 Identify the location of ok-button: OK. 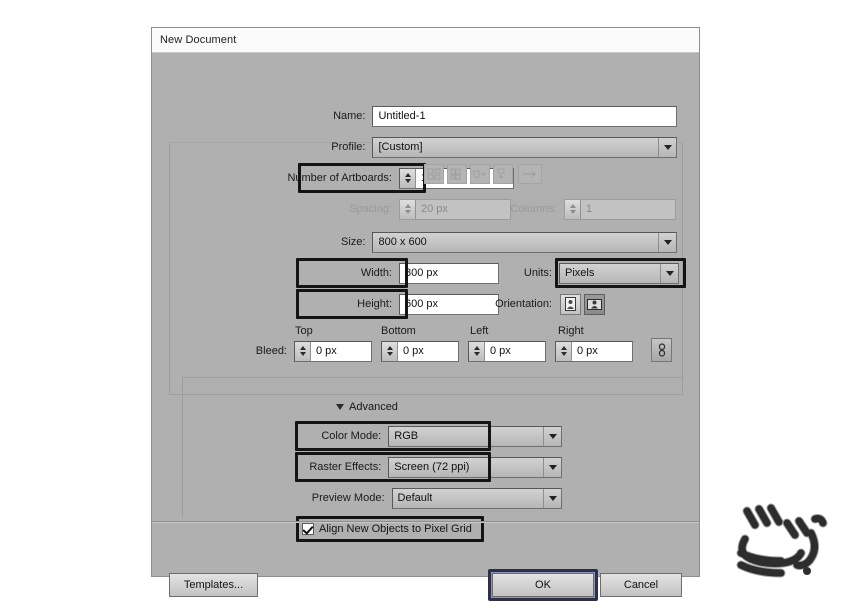
(543, 585).